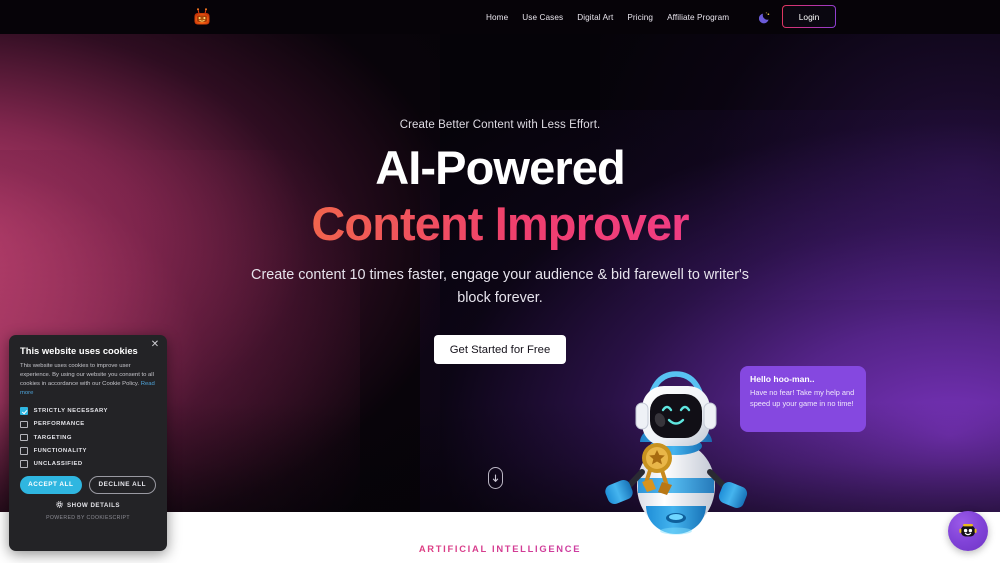 This screenshot has height=563, width=1000. I want to click on cookie-option-label: FUNCTIONALITY, so click(60, 450).